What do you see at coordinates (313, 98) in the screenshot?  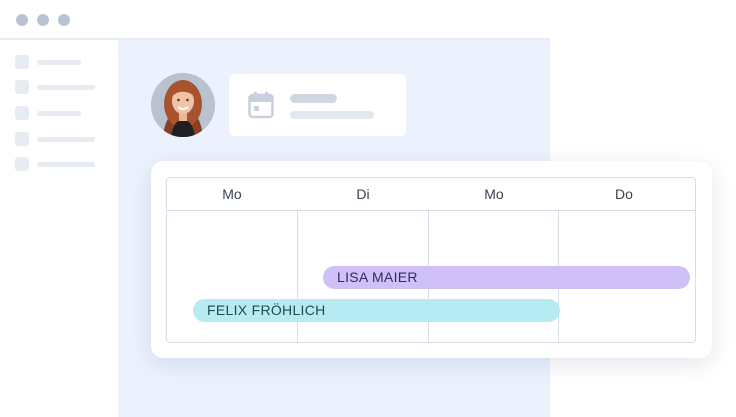 I see `info-title-placeholder` at bounding box center [313, 98].